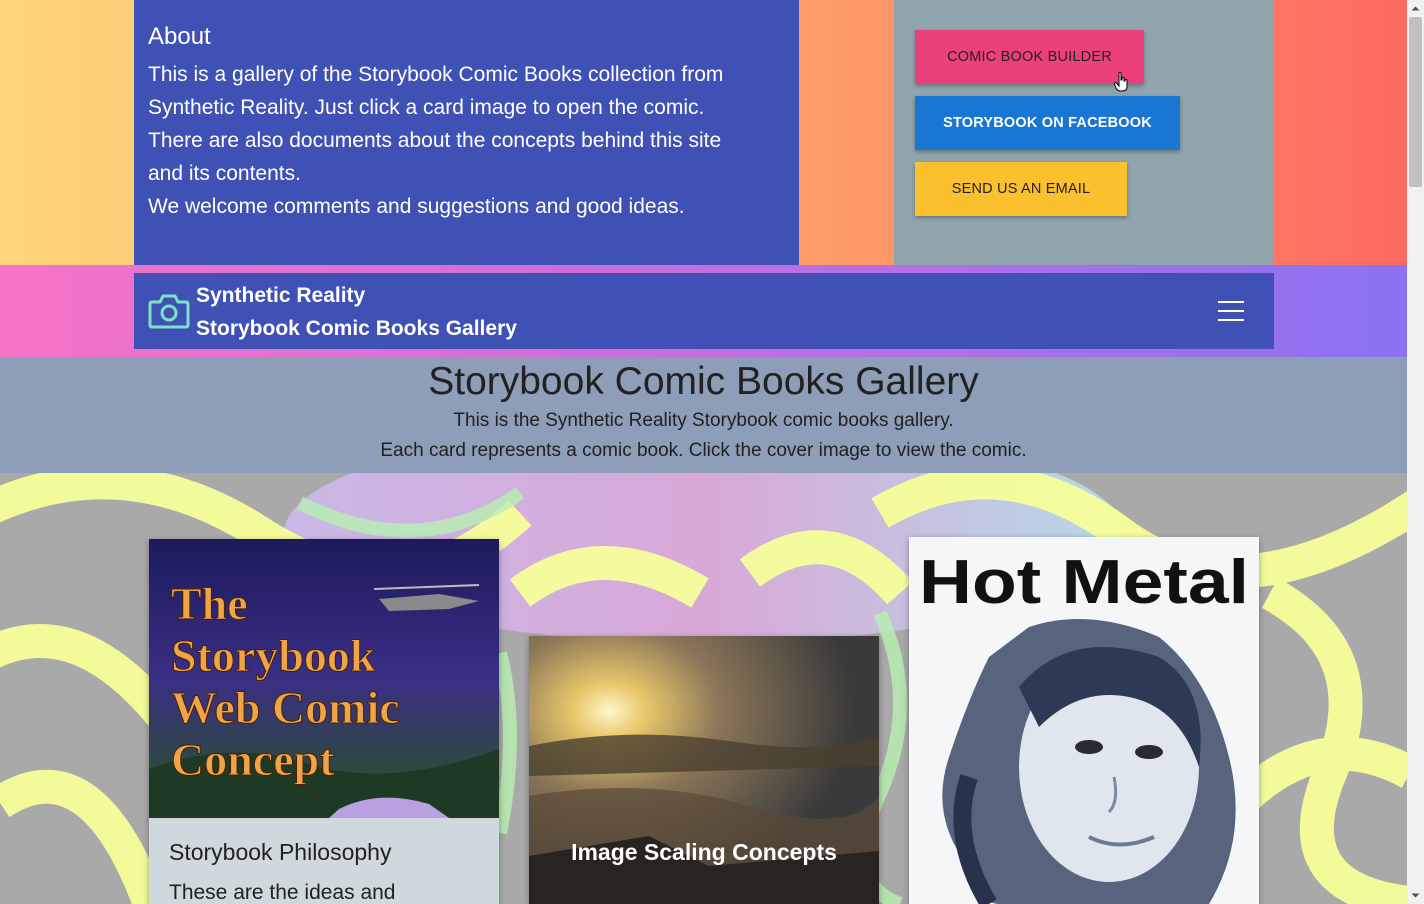 This screenshot has width=1424, height=904. I want to click on comic-book-builder-button: Comic Book Builder, so click(1029, 57).